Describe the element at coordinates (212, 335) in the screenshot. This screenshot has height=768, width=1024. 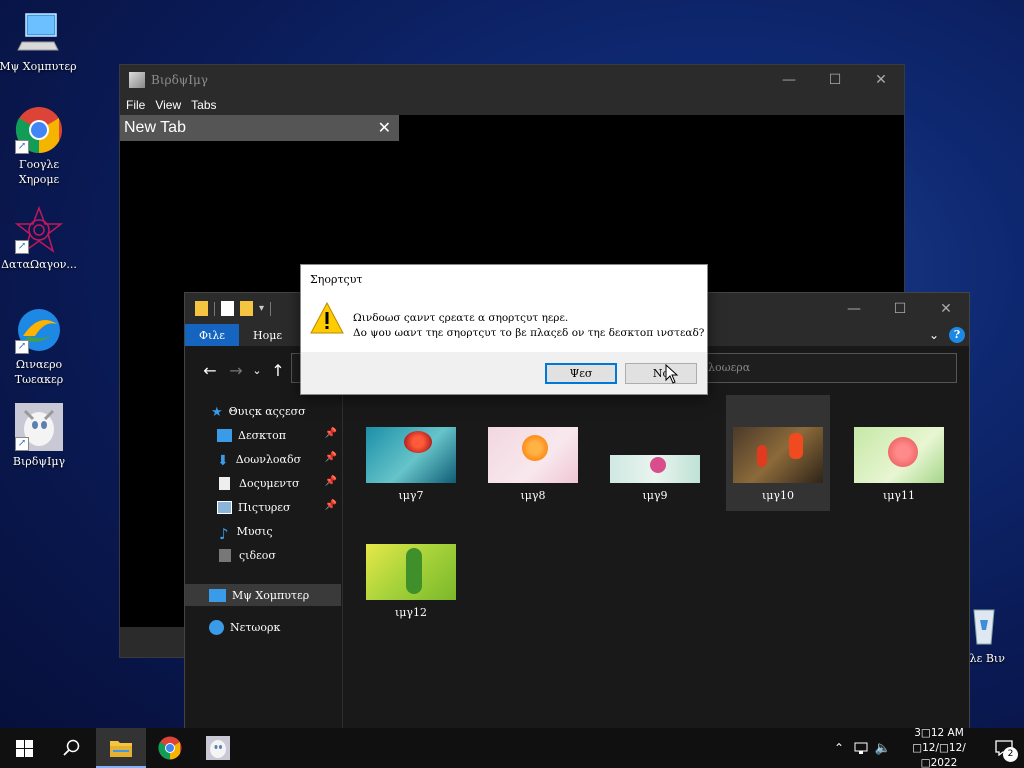
I see `tab-file: Φιλε` at that location.